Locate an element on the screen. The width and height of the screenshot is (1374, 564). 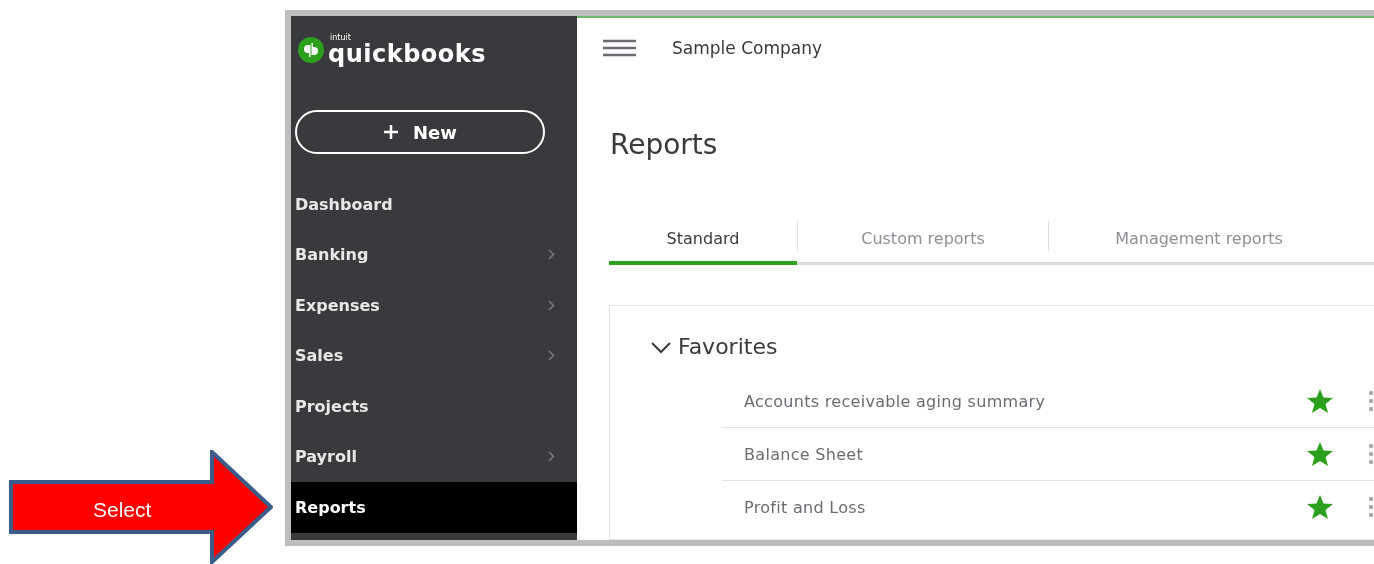
sidebar-item: Payroll is located at coordinates (434, 456).